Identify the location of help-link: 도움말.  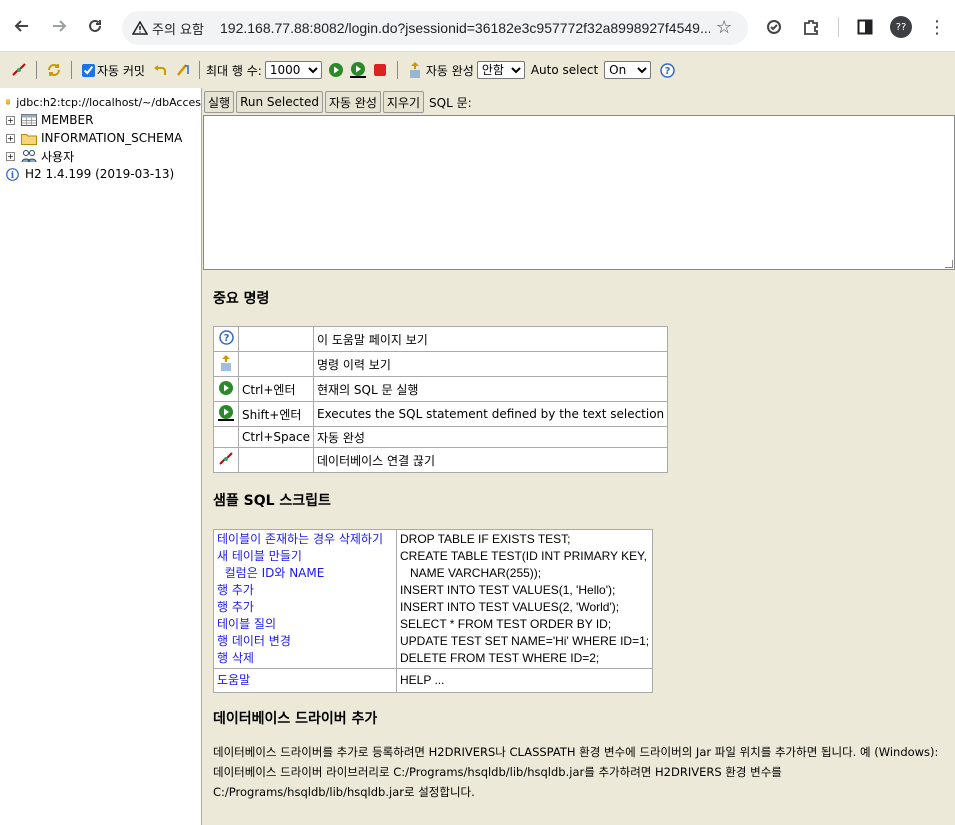
(305, 680).